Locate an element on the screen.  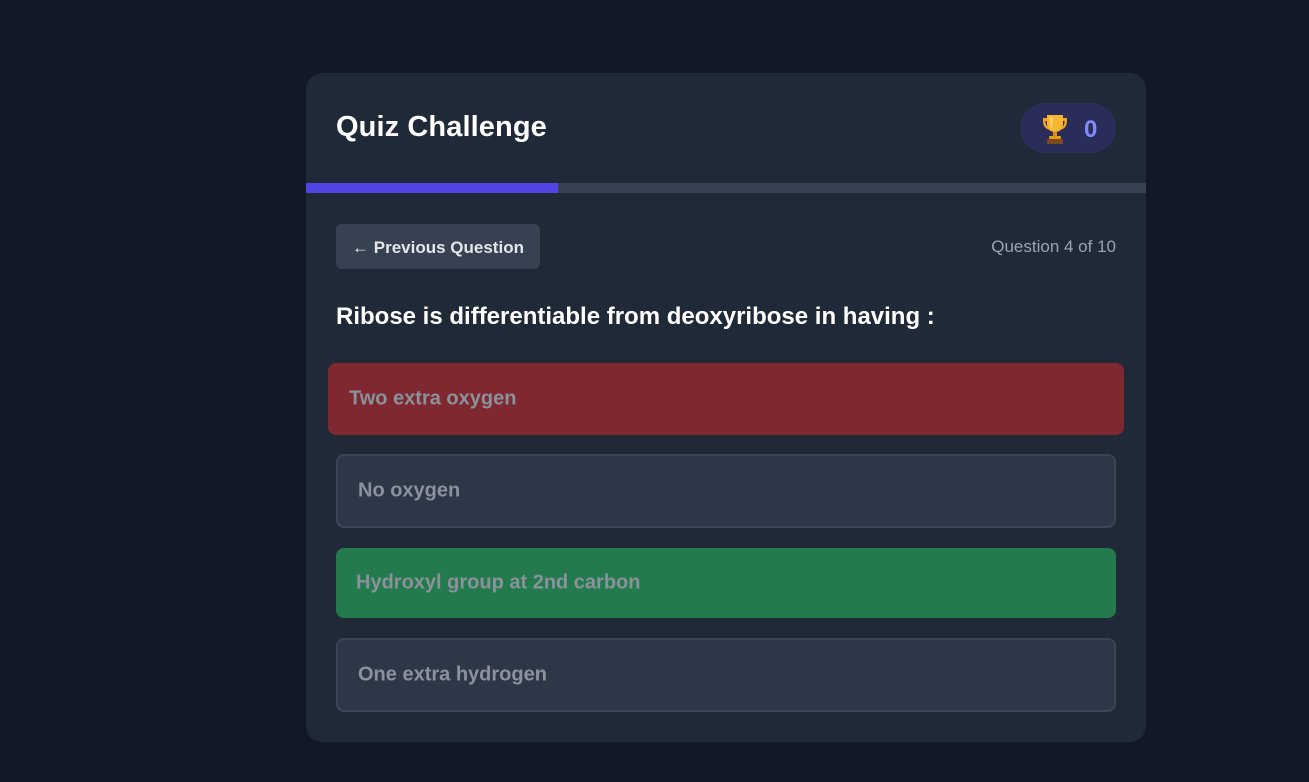
answer-option: No oxygen is located at coordinates (726, 491).